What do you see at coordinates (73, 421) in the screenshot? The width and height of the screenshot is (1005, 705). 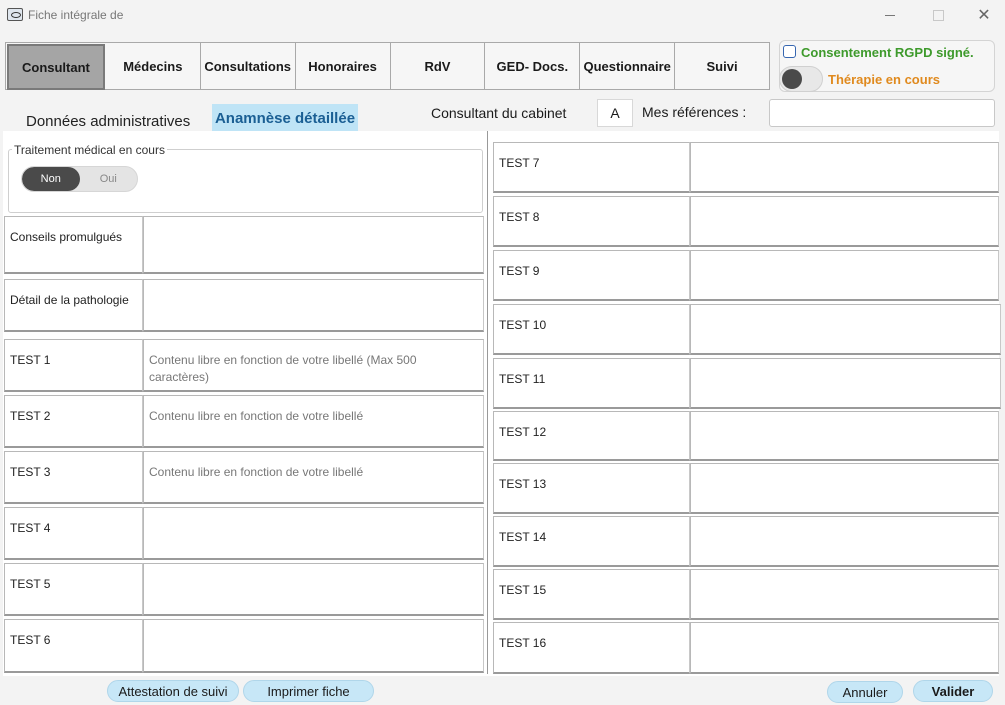 I see `row-label-test-2: TEST 2` at bounding box center [73, 421].